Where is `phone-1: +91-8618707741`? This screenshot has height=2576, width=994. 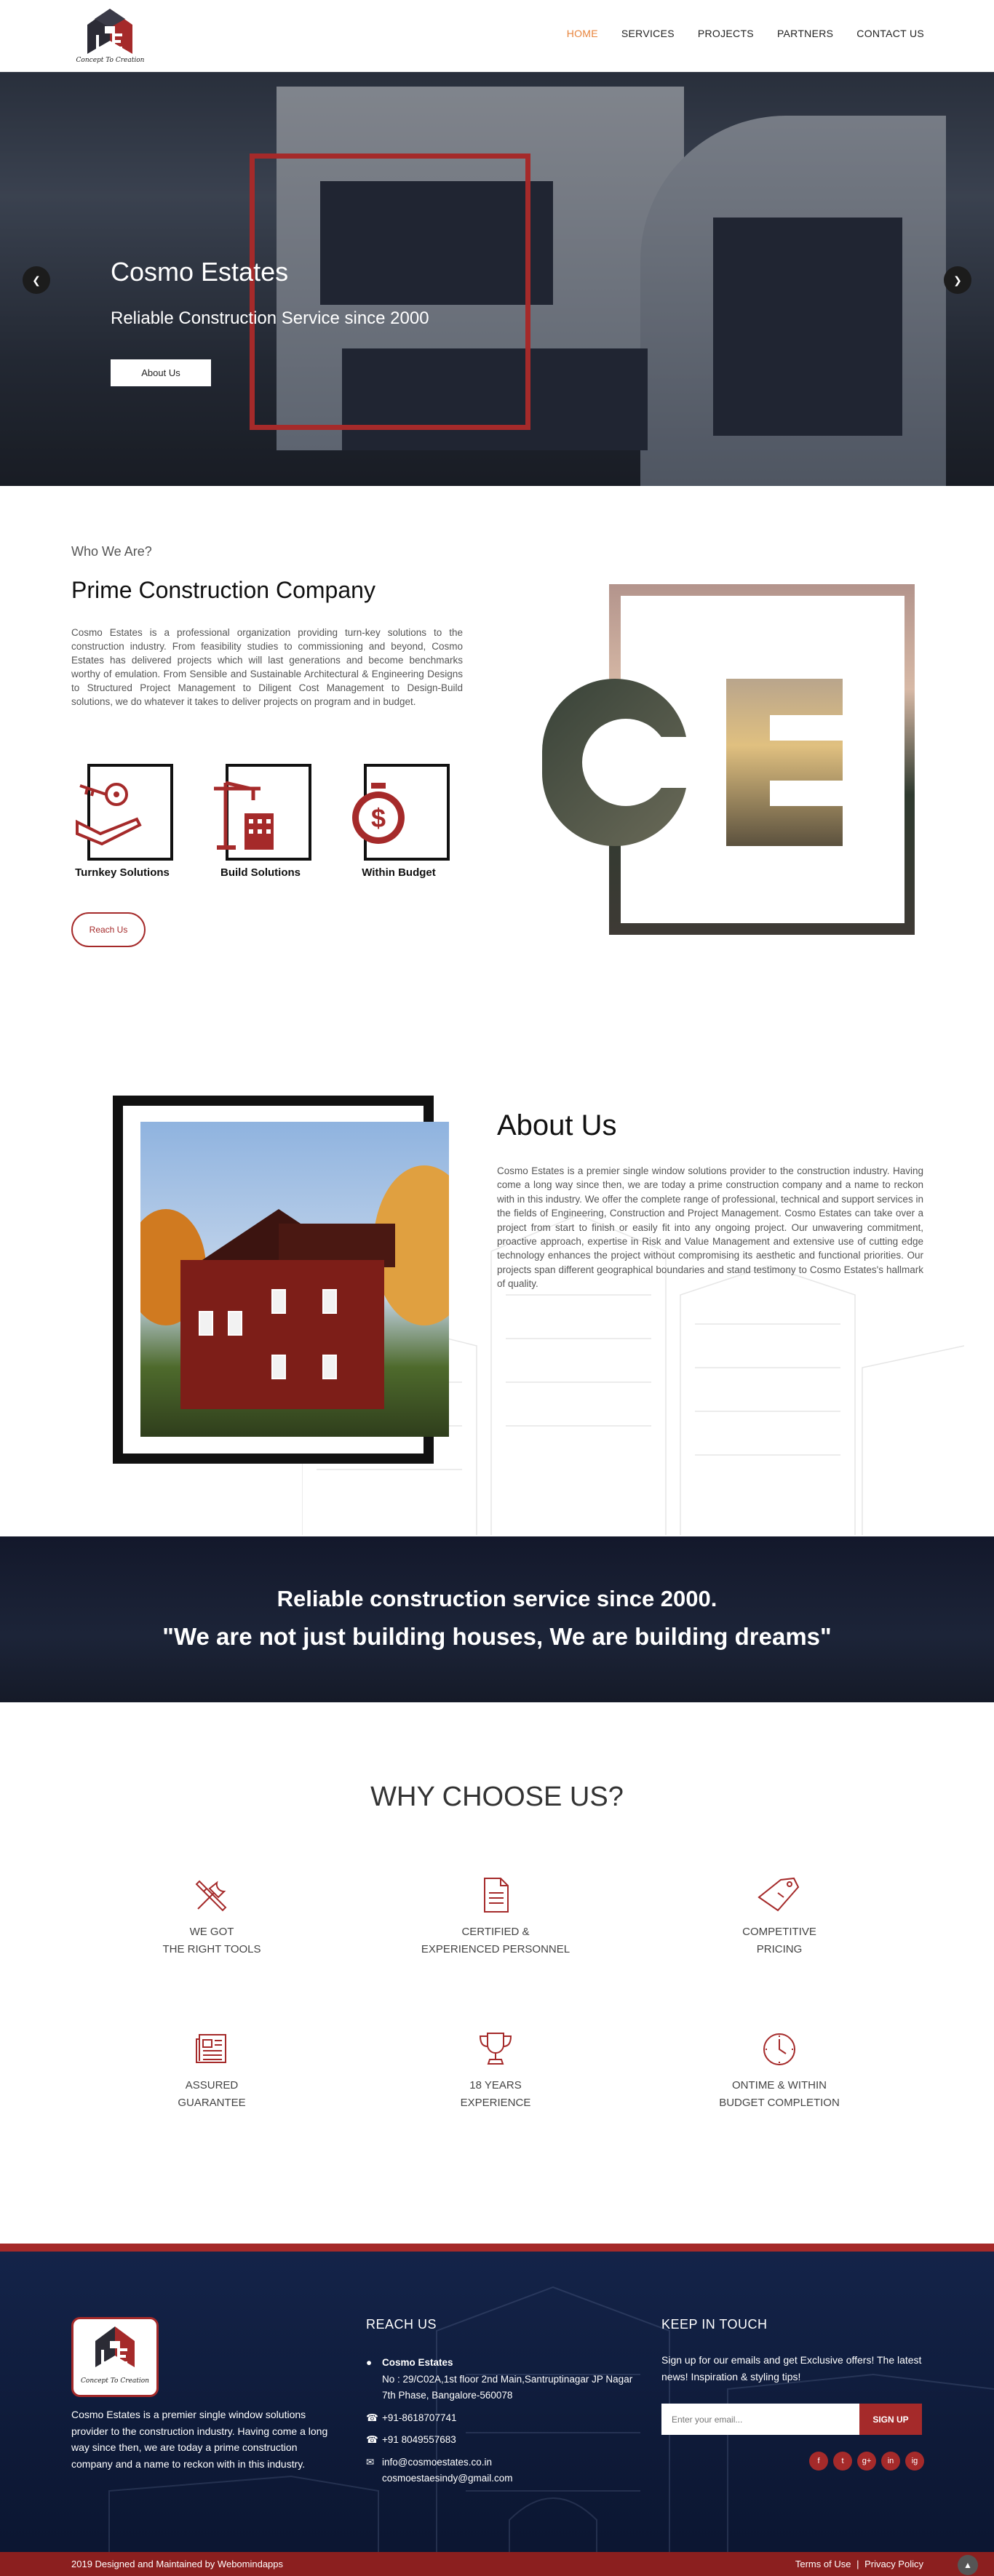 phone-1: +91-8618707741 is located at coordinates (419, 2418).